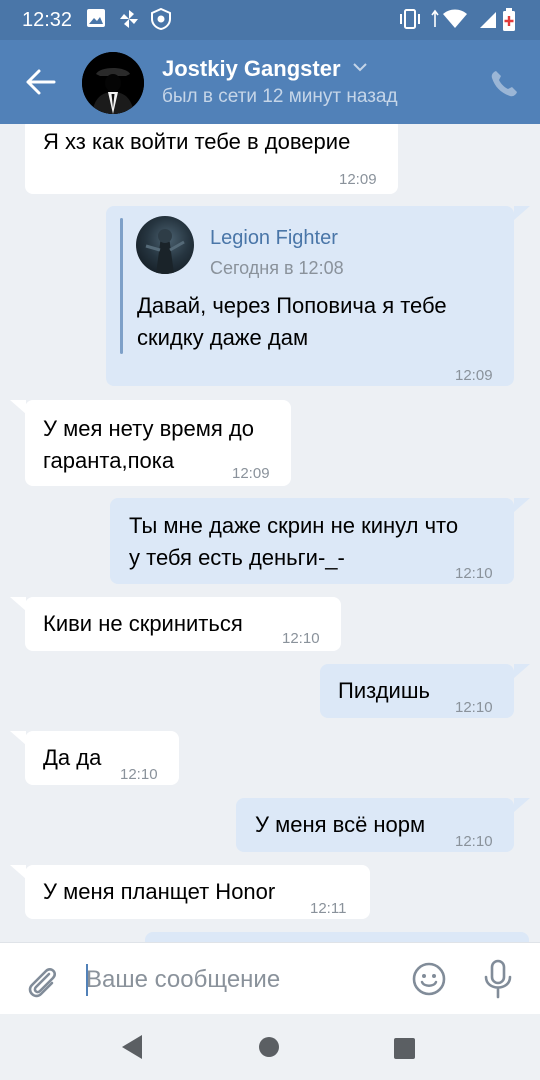 This screenshot has height=1080, width=540. I want to click on message-incoming: Да да 12:10, so click(102, 758).